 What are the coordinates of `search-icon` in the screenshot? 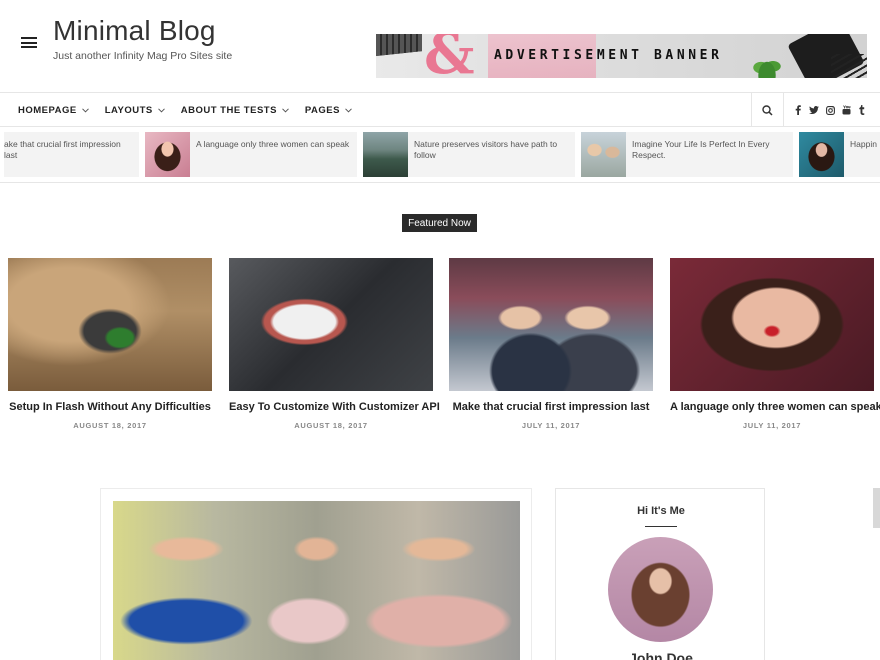 It's located at (767, 110).